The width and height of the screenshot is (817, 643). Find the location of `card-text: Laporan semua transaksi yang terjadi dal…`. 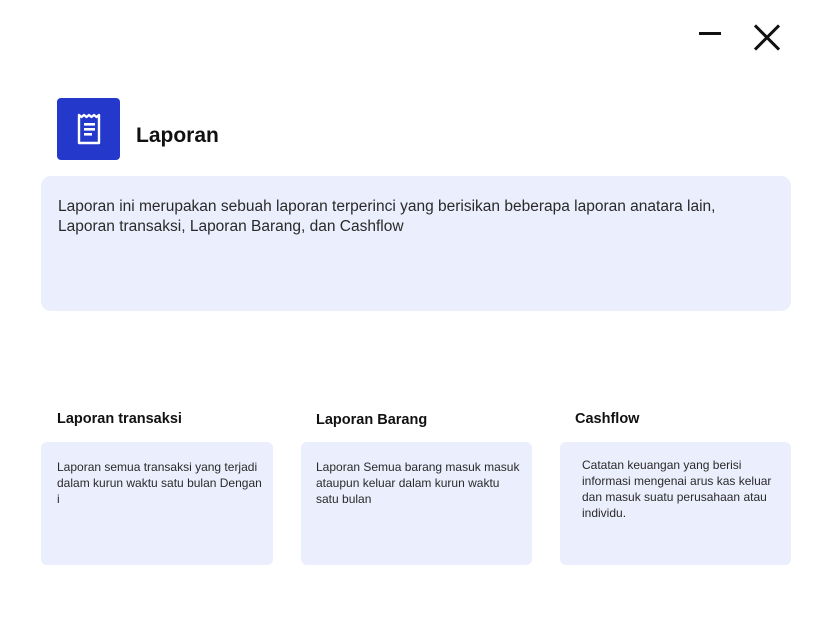

card-text: Laporan semua transaksi yang terjadi dal… is located at coordinates (159, 483).